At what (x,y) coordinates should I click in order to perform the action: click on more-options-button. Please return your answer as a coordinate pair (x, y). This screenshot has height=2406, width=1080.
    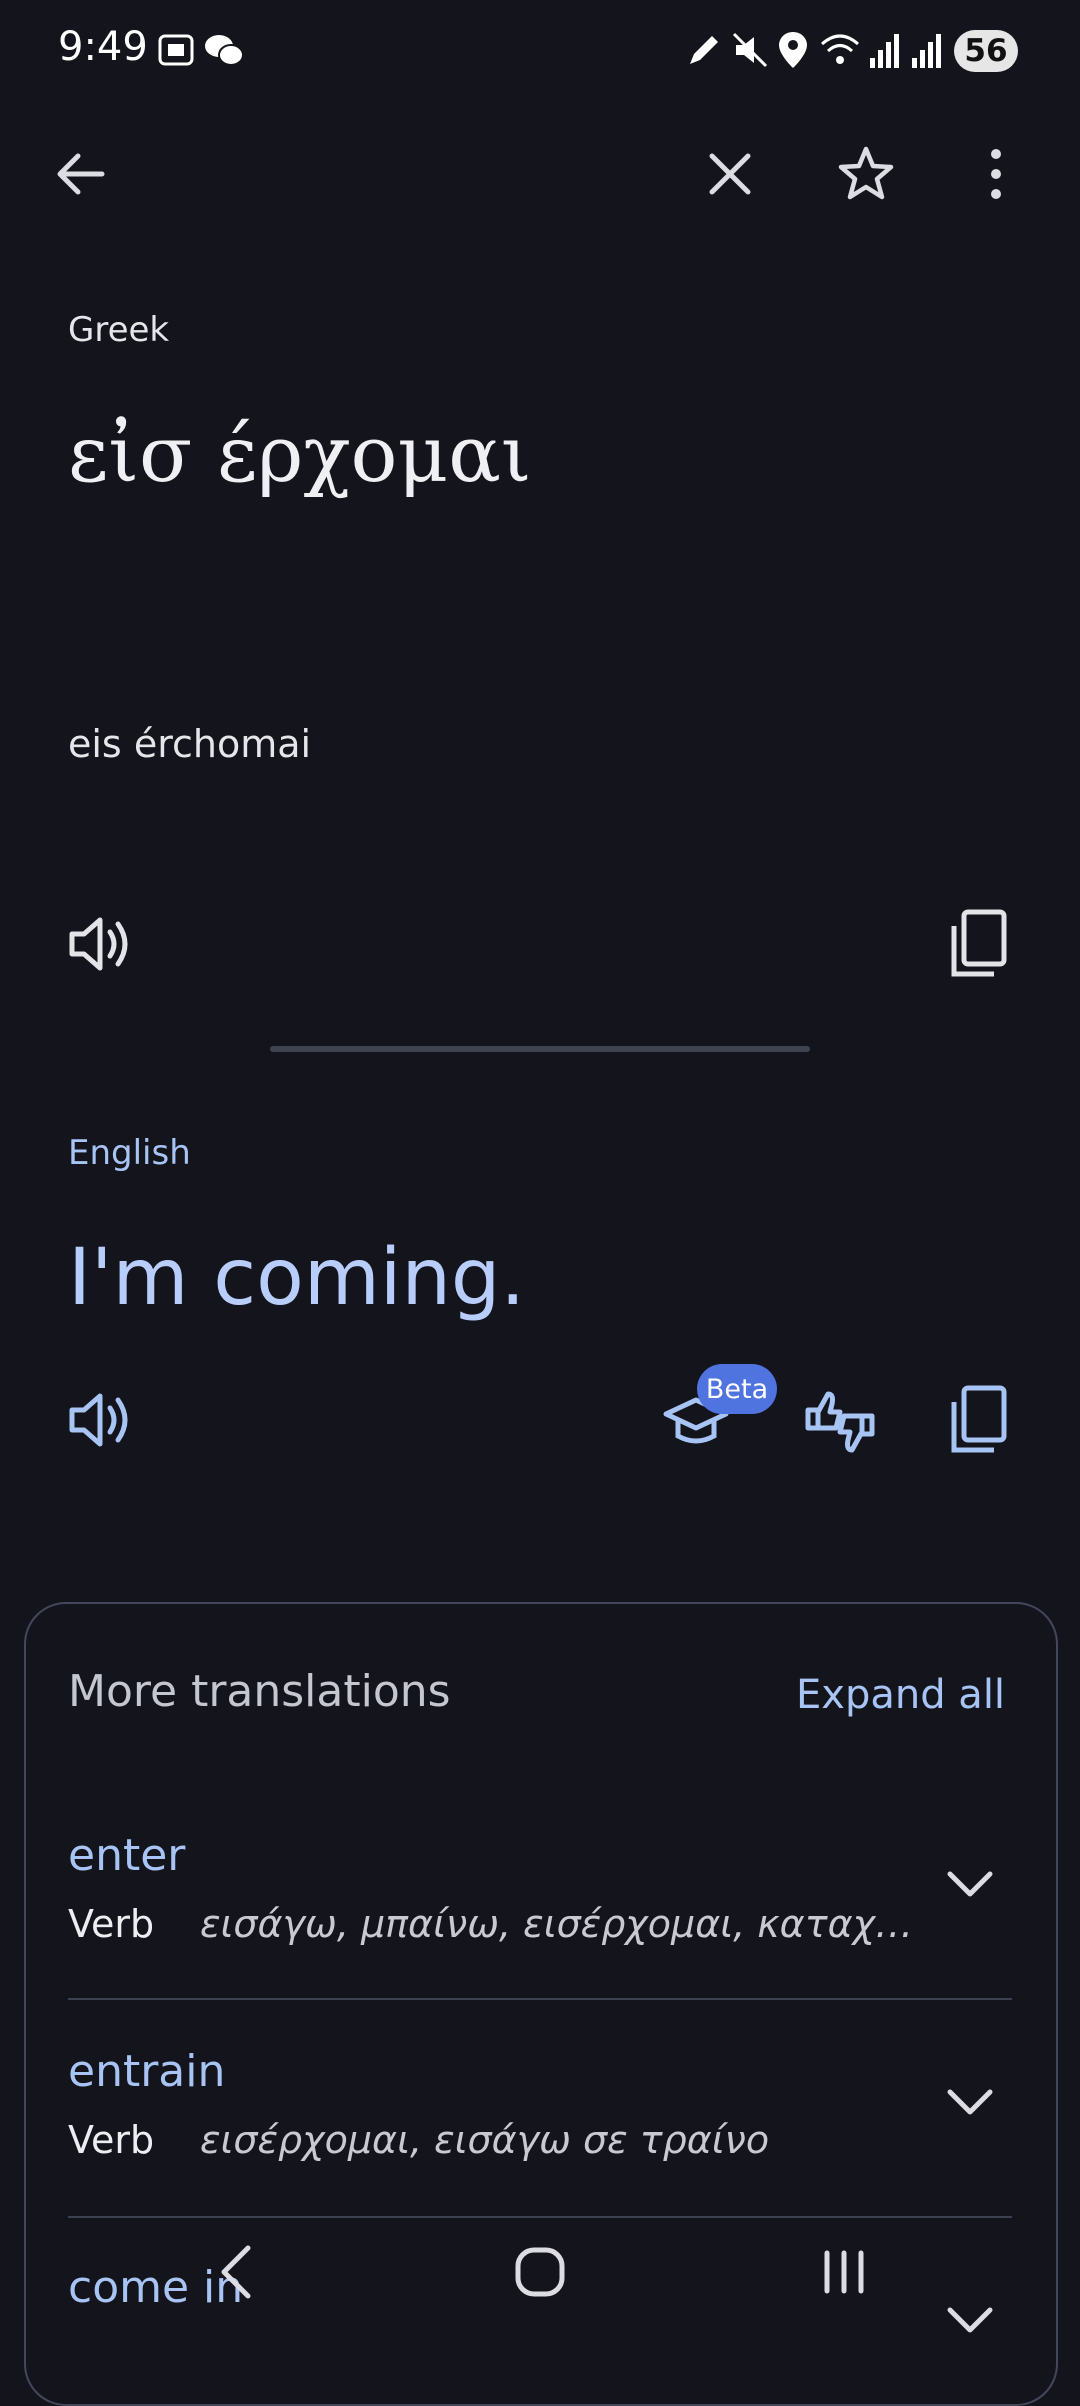
    Looking at the image, I should click on (996, 174).